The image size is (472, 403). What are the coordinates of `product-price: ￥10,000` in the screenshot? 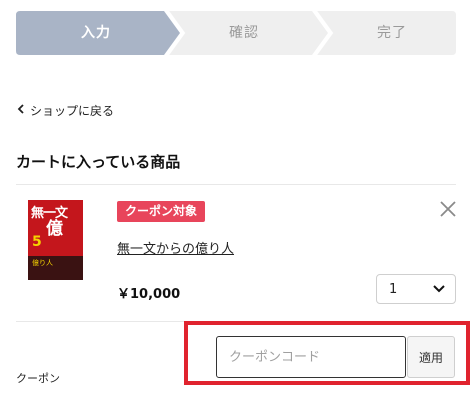 It's located at (149, 294).